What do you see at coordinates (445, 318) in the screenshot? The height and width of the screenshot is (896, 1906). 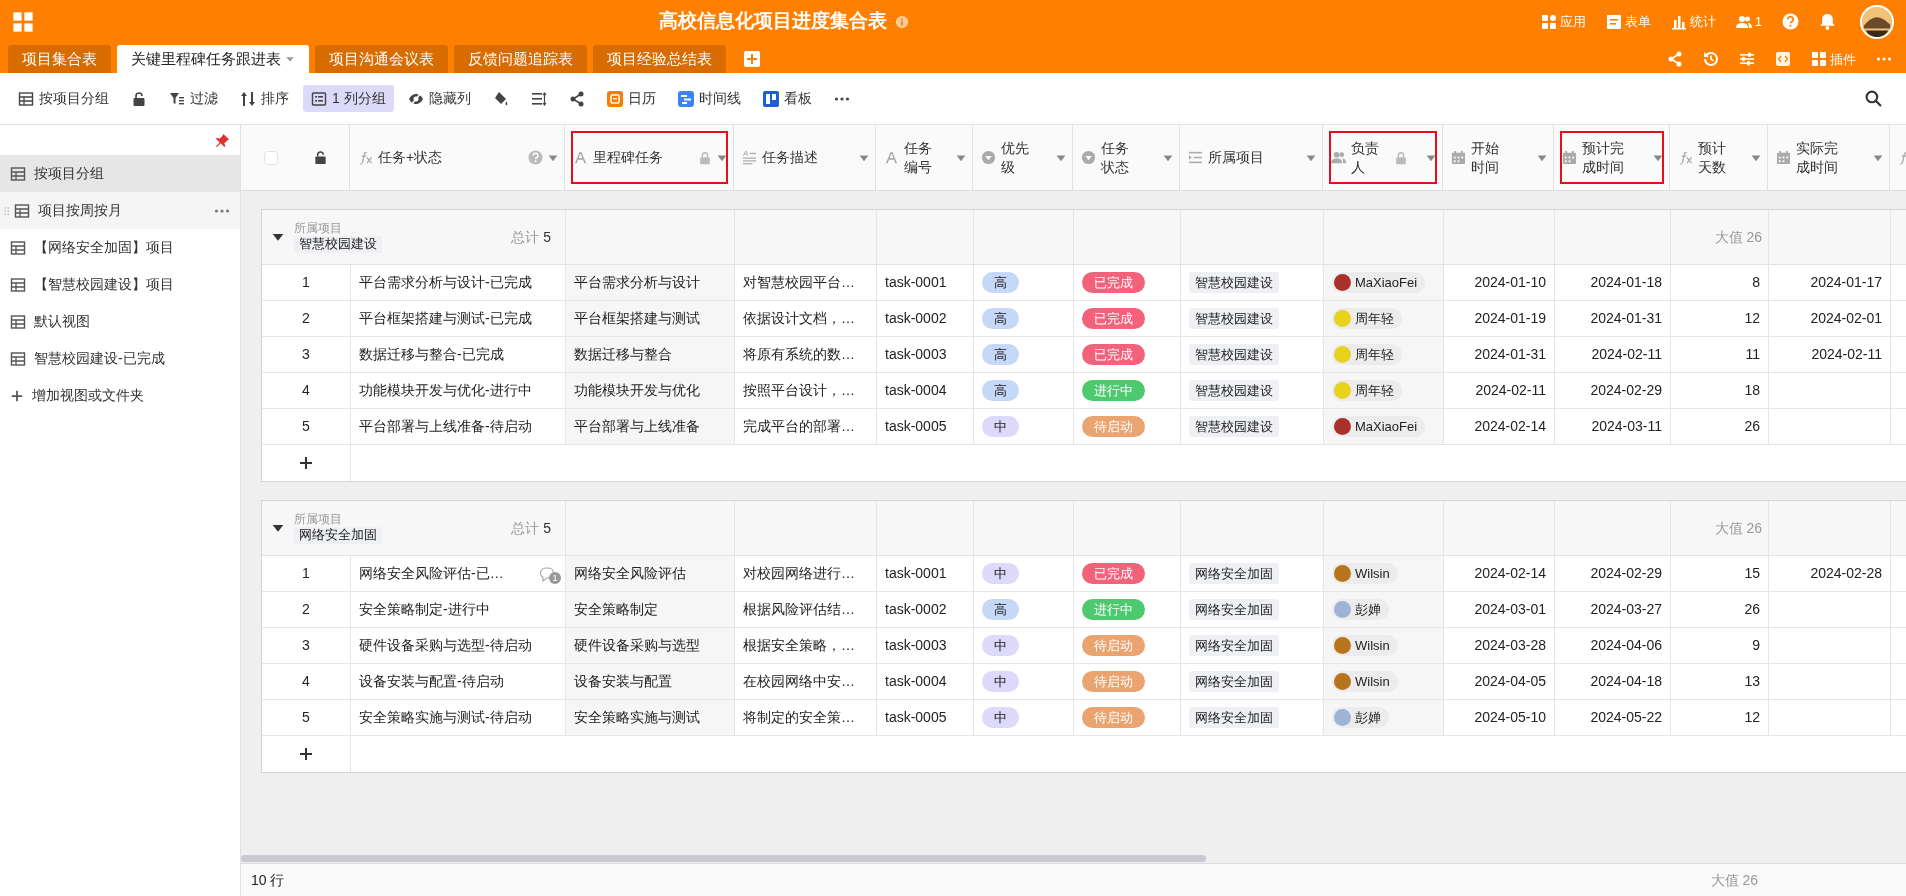 I see `table-cell-text: 平台框架搭建与测试-已完成` at bounding box center [445, 318].